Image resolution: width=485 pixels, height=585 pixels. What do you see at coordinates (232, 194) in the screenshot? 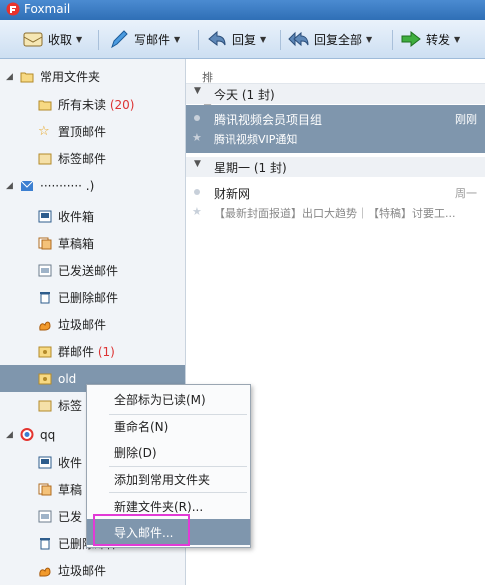
I see `mail-sender: 财新网` at bounding box center [232, 194].